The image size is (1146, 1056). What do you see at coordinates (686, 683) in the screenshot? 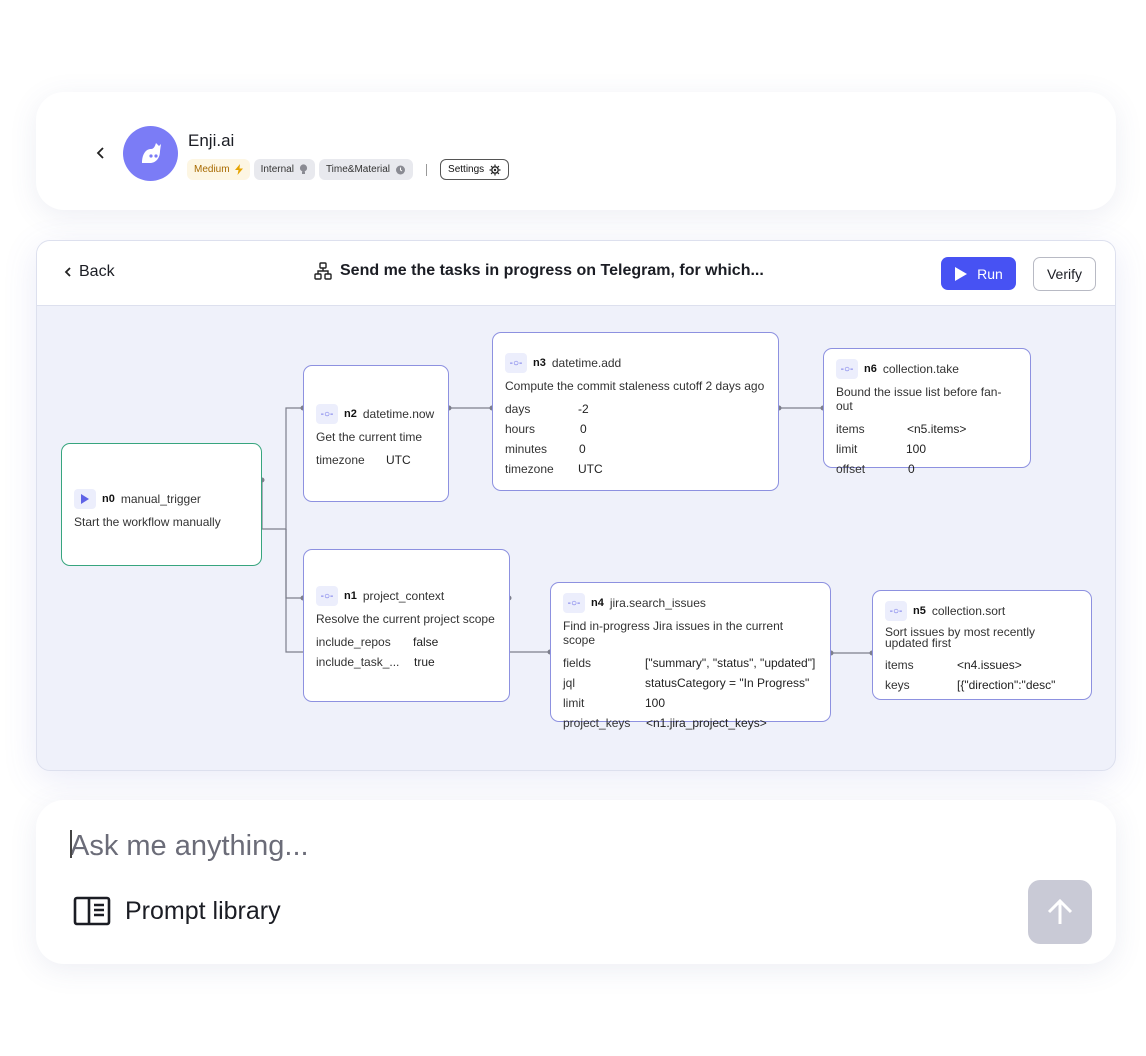
I see `node-param: jql statusCategory = "In Progress"` at bounding box center [686, 683].